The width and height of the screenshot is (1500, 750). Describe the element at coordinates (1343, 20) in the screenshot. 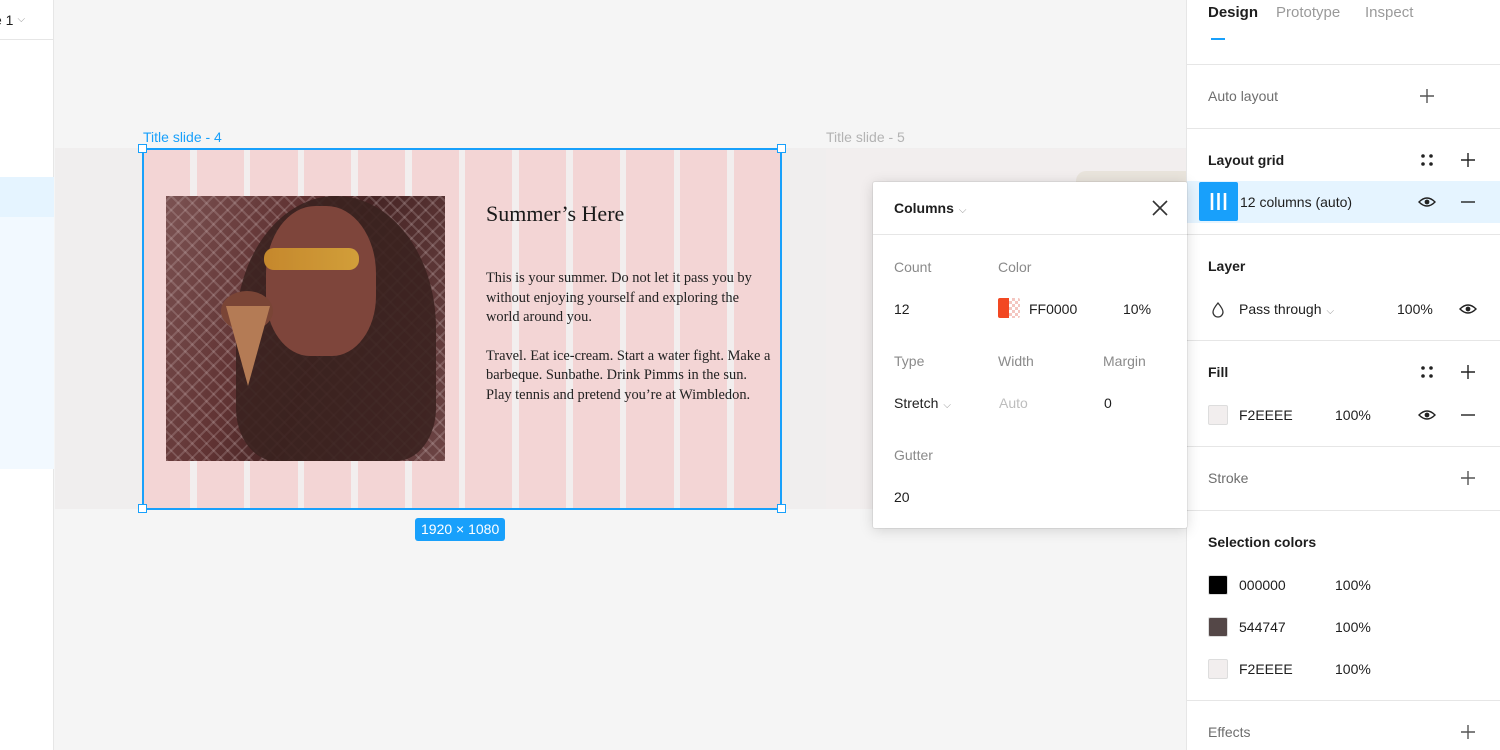

I see `panel-tabs: Design Prototype Inspect` at that location.